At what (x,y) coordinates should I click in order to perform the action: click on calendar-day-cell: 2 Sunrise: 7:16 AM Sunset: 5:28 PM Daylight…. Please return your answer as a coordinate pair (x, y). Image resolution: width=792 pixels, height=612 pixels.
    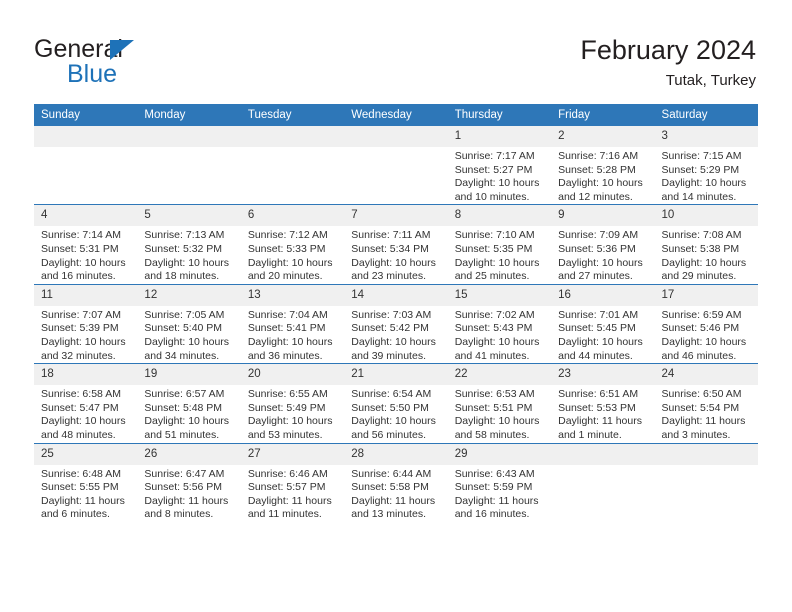
    Looking at the image, I should click on (603, 165).